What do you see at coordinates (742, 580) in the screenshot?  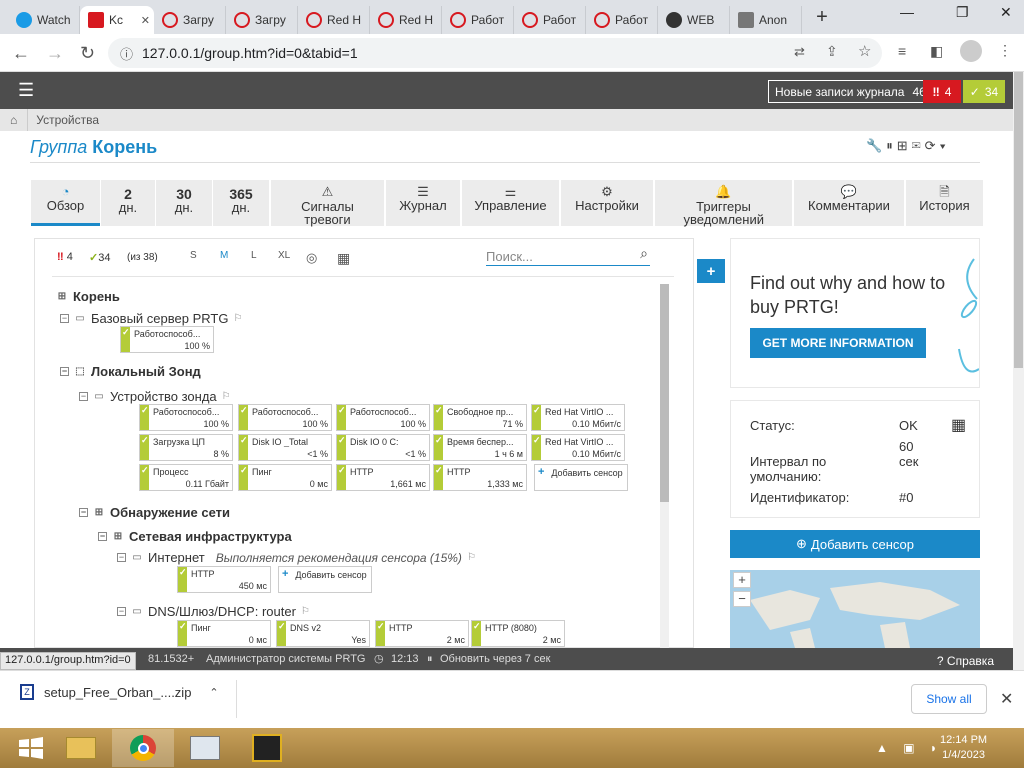 I see `zoom-in-button: +` at bounding box center [742, 580].